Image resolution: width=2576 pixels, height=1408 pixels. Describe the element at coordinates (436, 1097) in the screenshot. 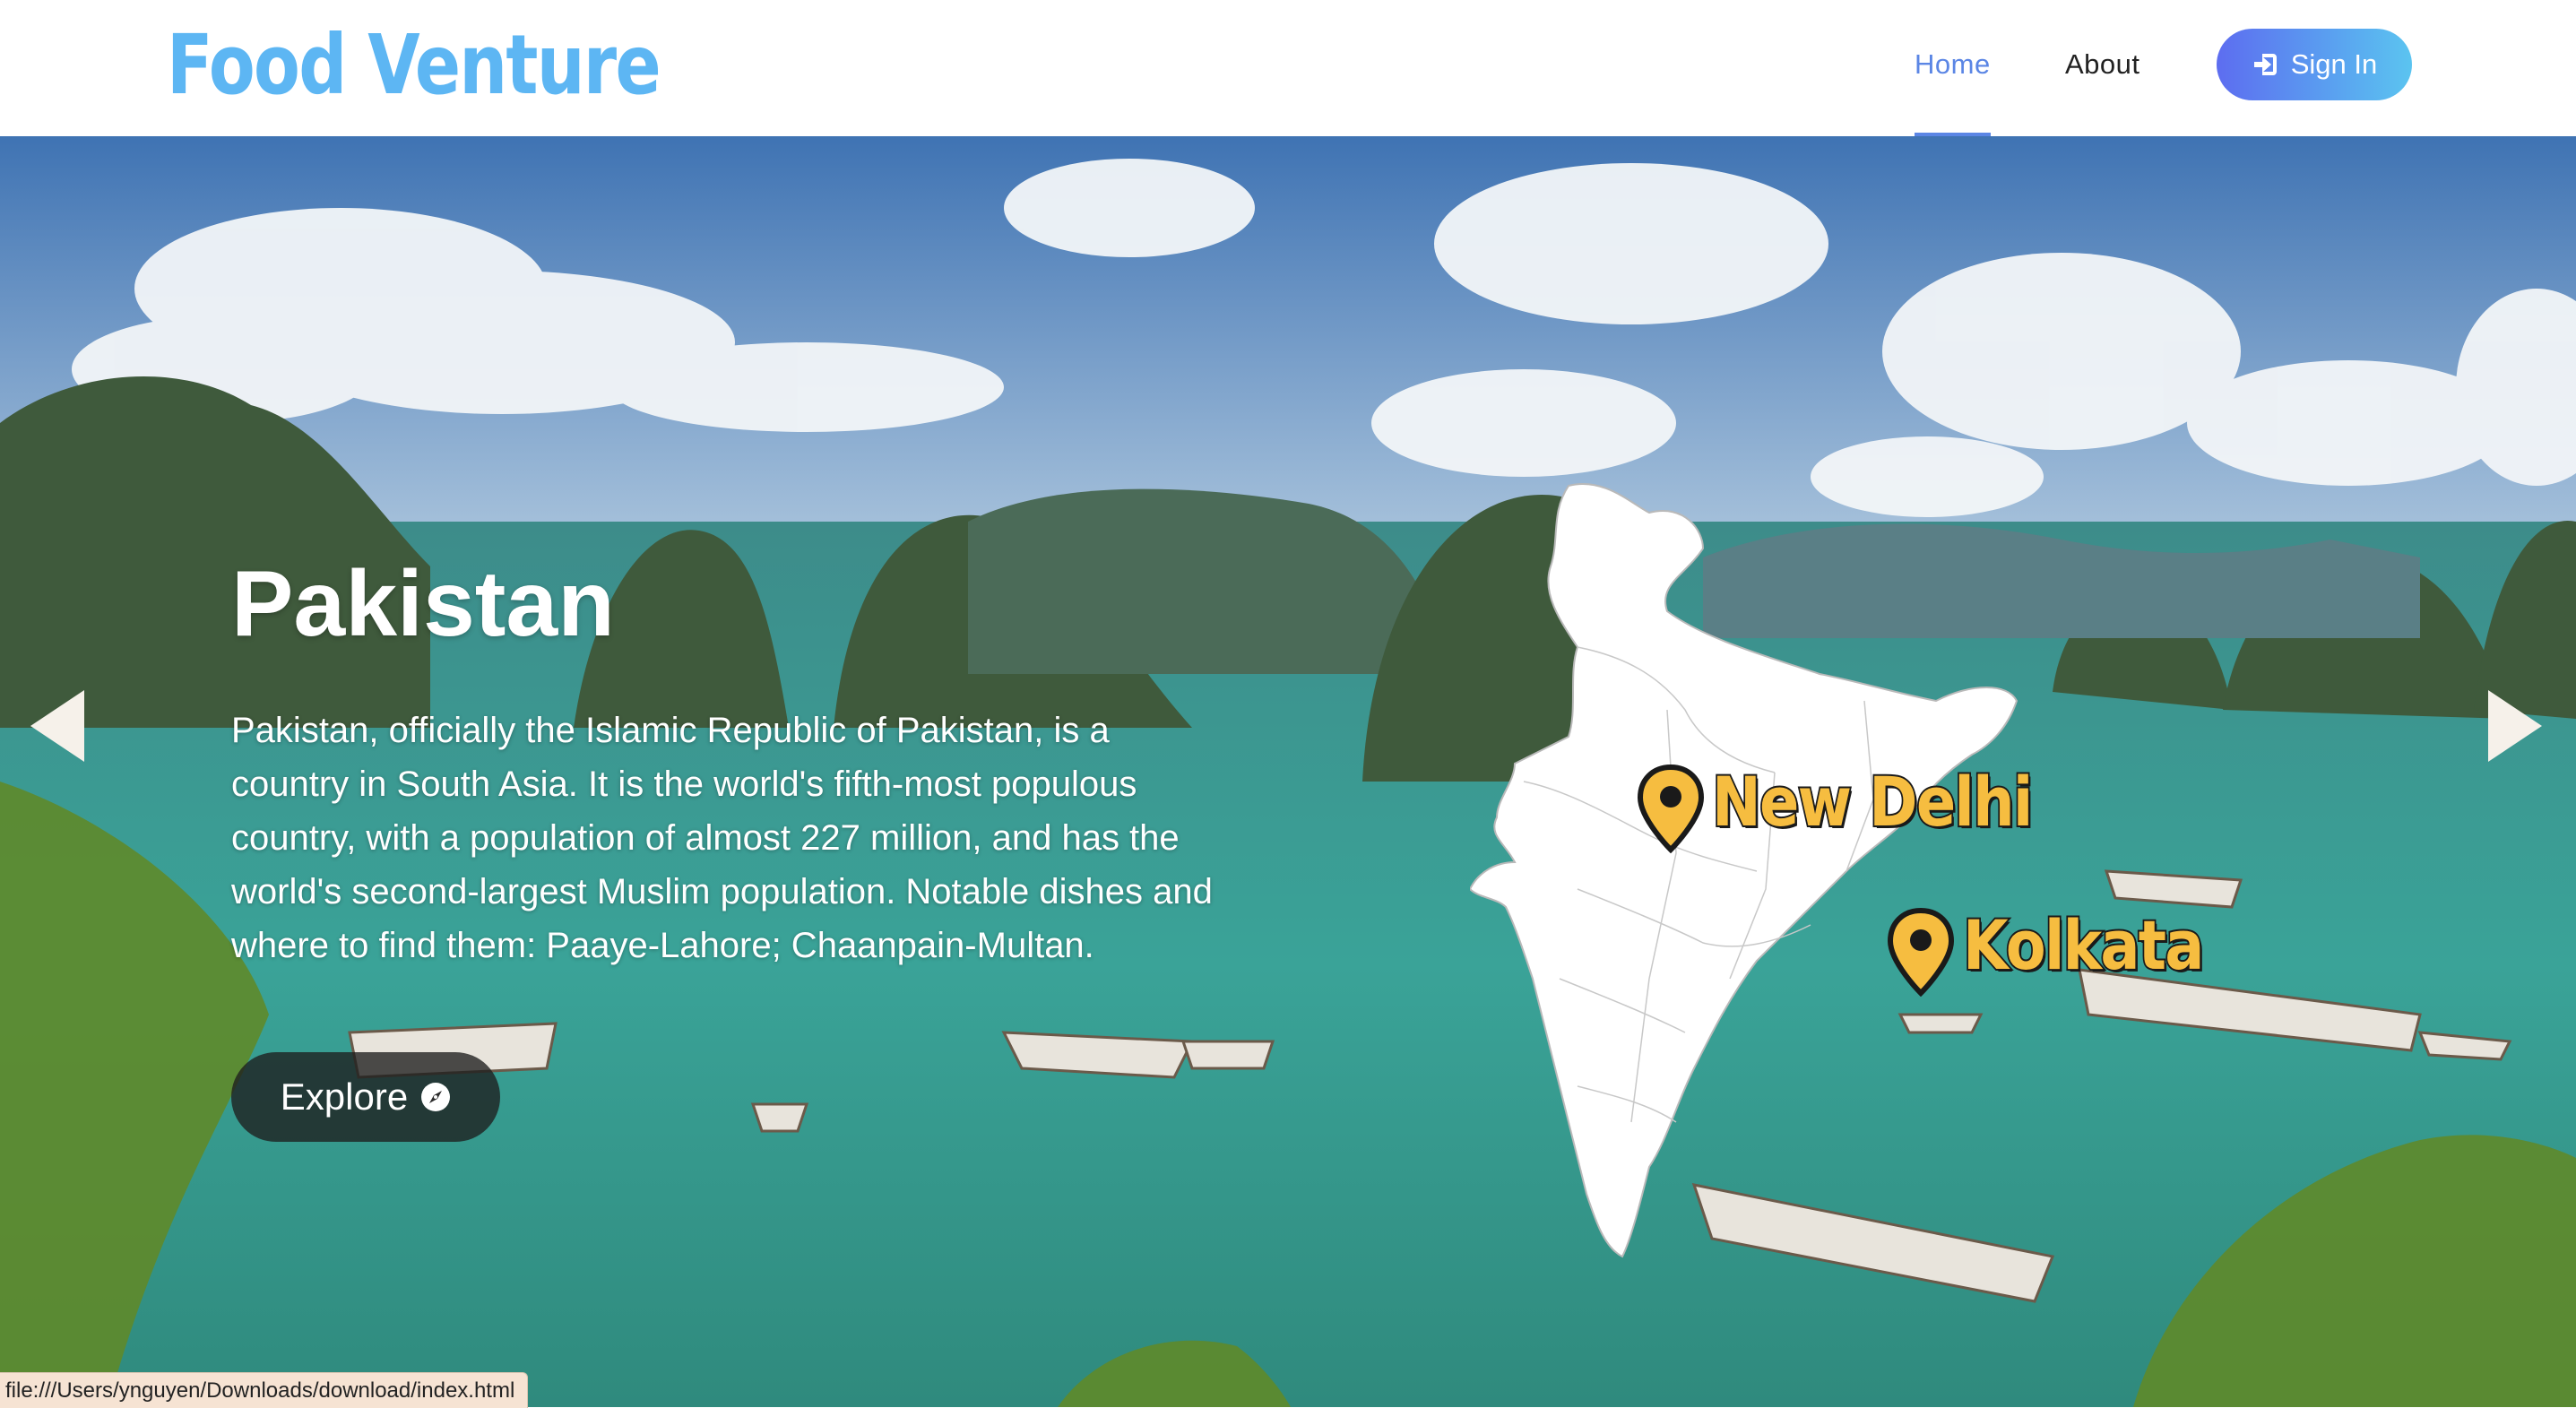

I see `compass-icon` at that location.